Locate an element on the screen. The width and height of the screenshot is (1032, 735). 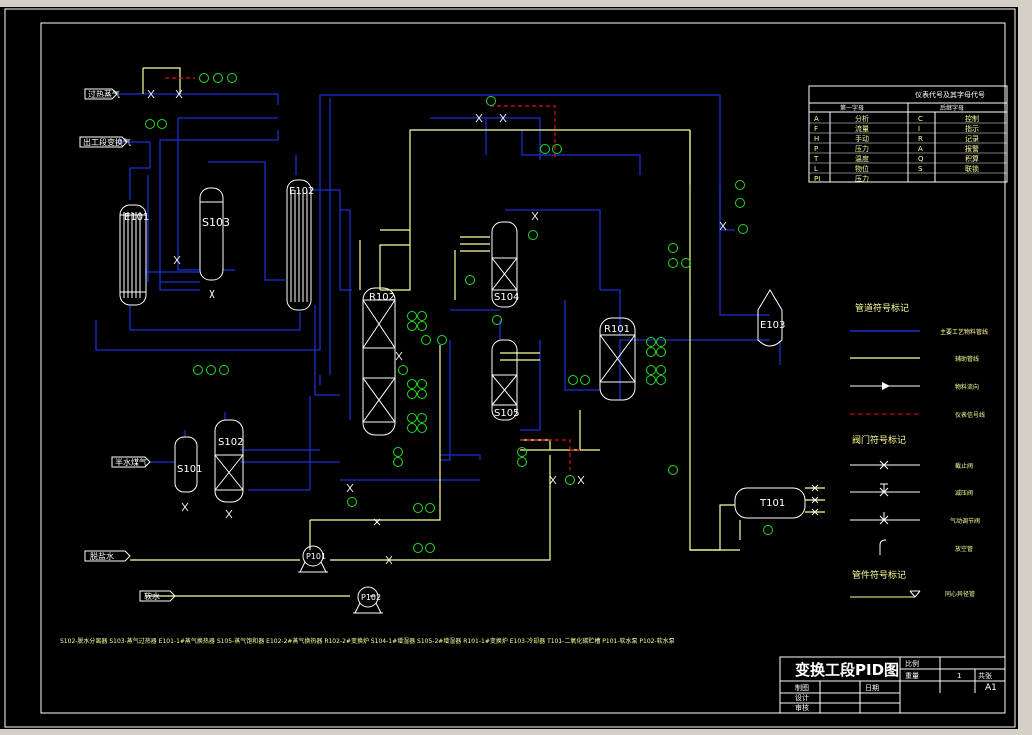
fitting-legend-title: 管件符号标记 is located at coordinates (879, 575).